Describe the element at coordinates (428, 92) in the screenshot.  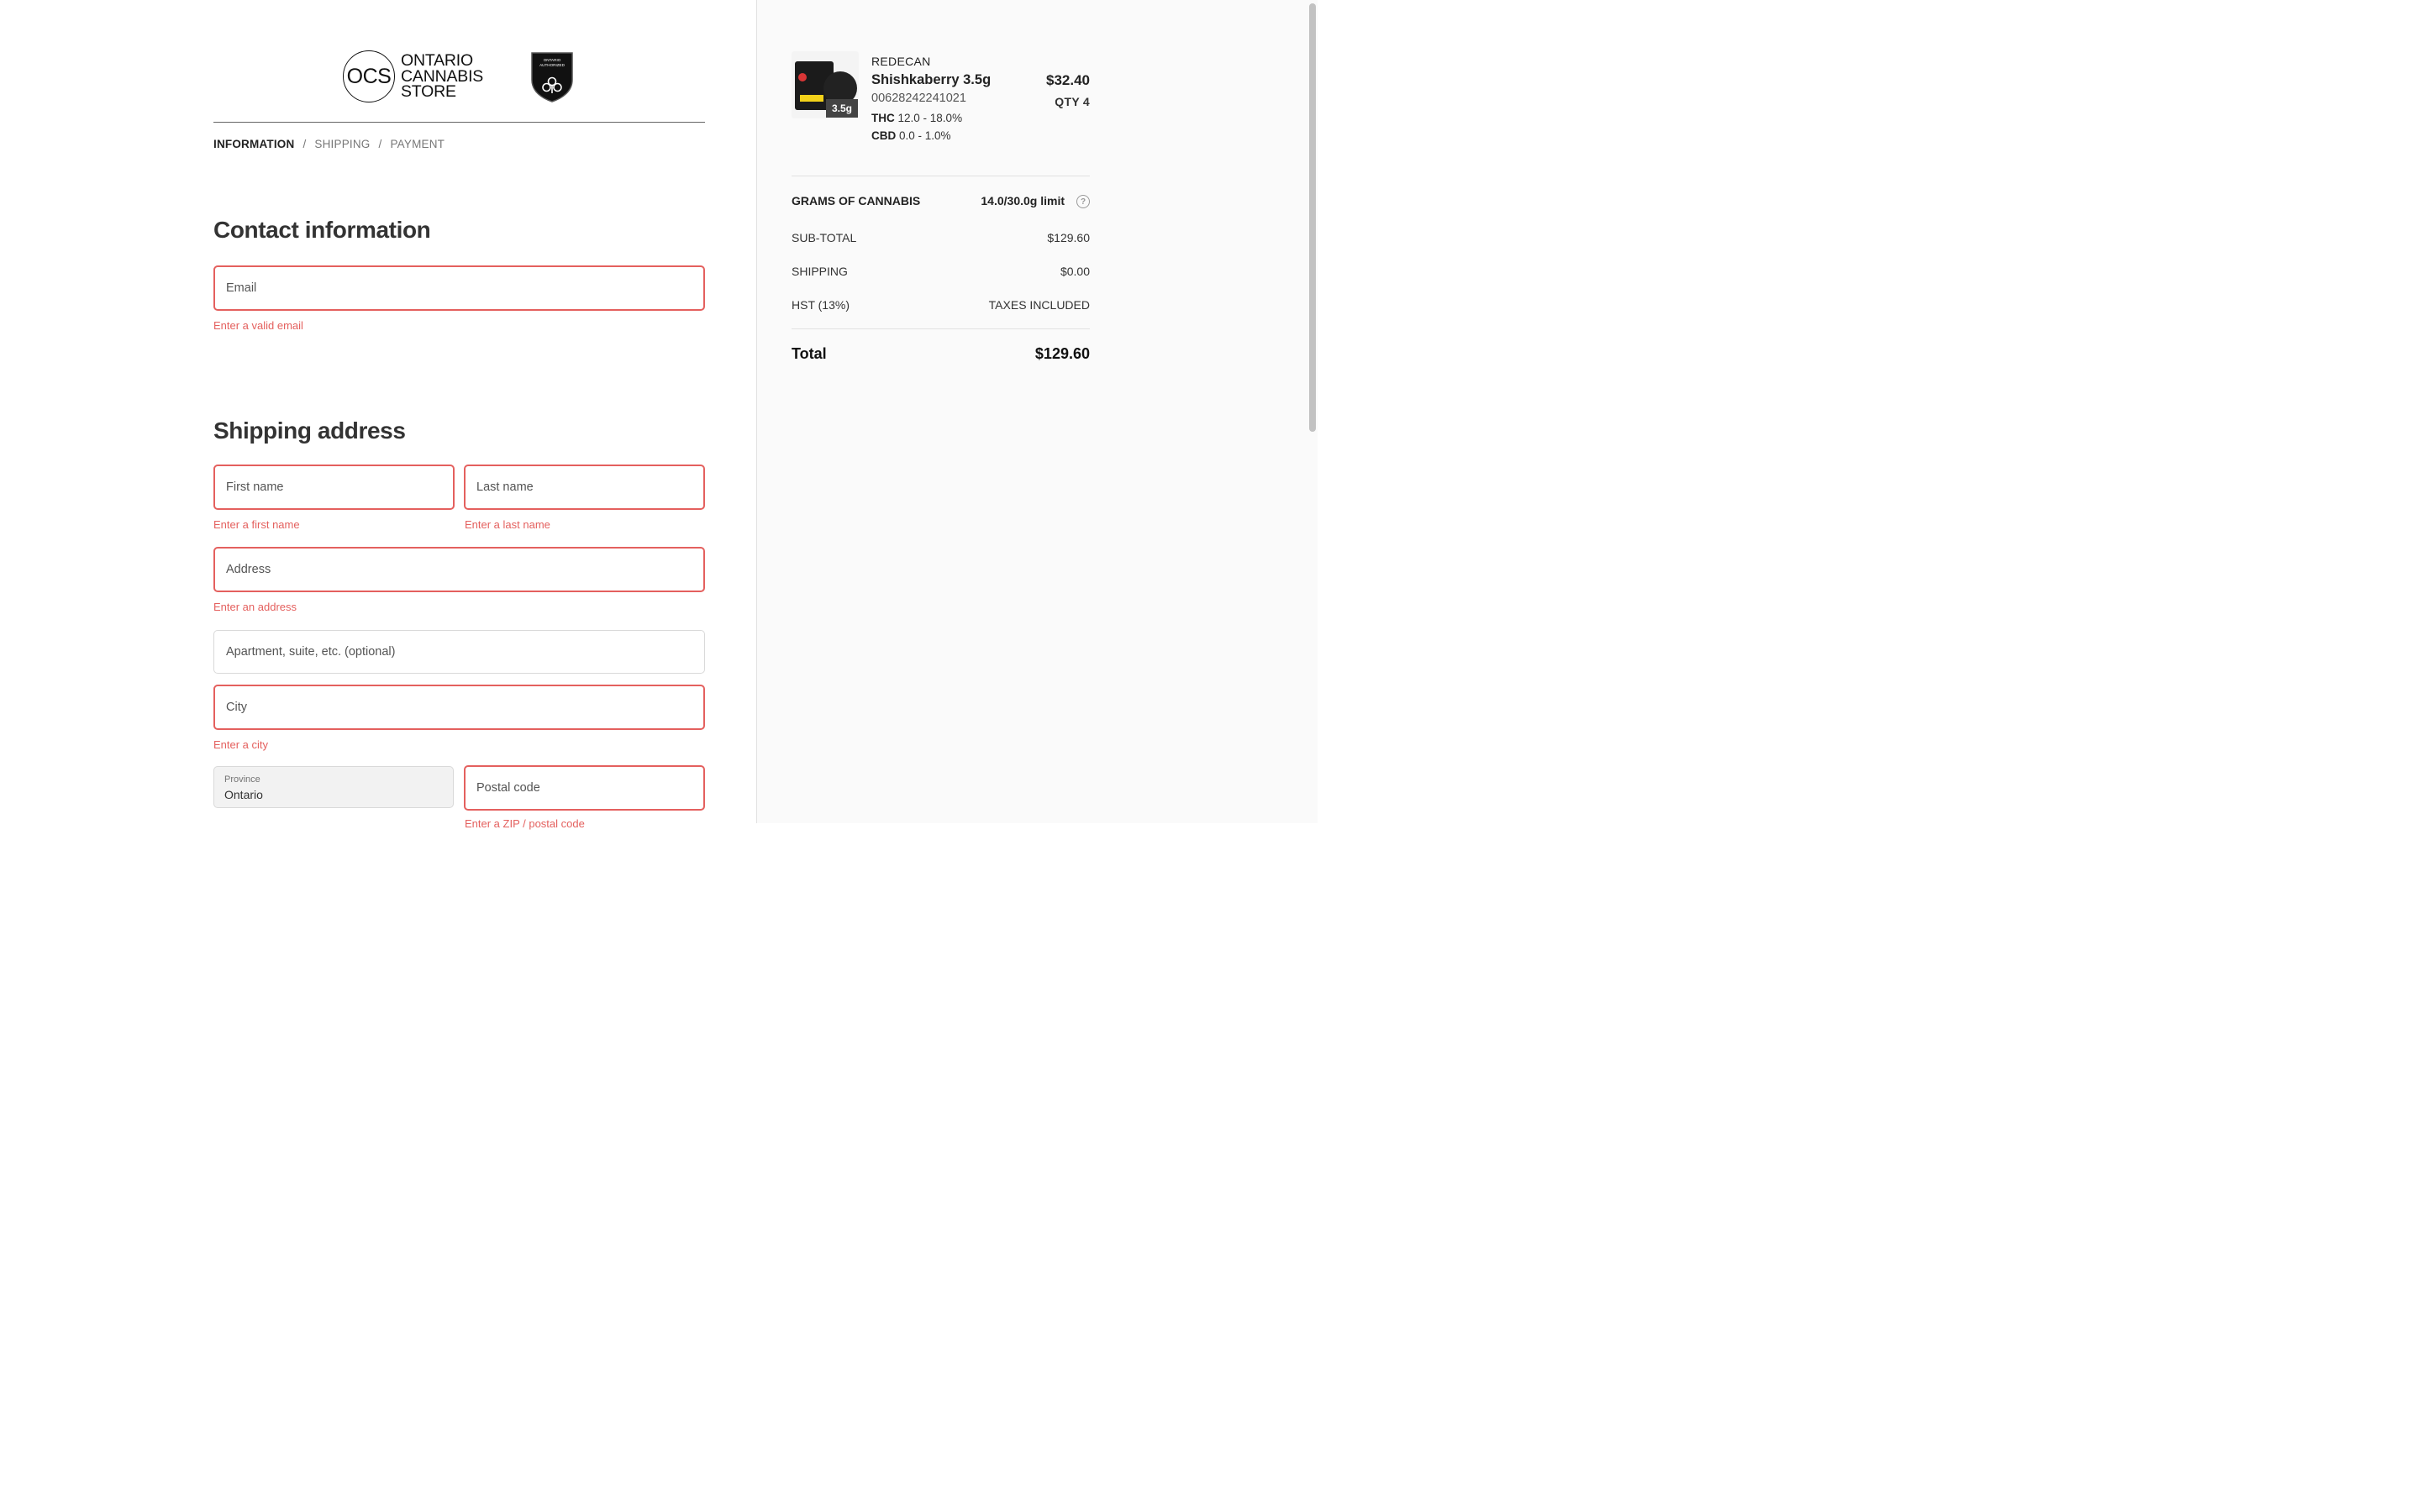
I see `logo-line-3: STORE` at that location.